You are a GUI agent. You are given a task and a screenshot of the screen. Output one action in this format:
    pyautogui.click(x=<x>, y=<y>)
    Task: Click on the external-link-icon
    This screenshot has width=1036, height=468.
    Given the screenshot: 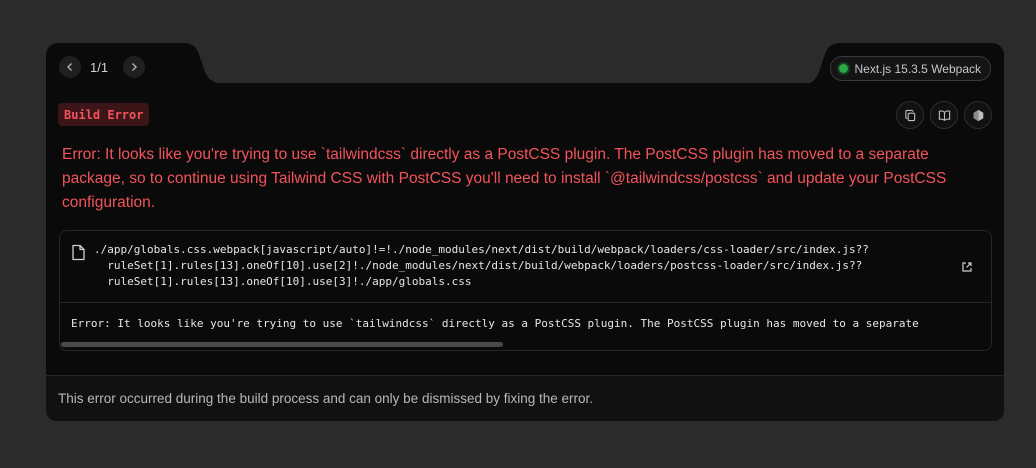 What is the action you would take?
    pyautogui.click(x=967, y=267)
    